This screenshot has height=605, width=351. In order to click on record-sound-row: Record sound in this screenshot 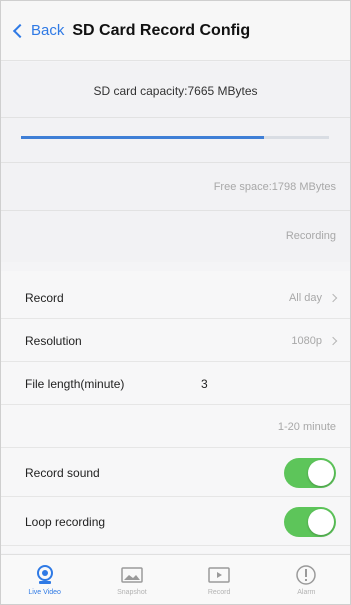, I will do `click(175, 473)`.